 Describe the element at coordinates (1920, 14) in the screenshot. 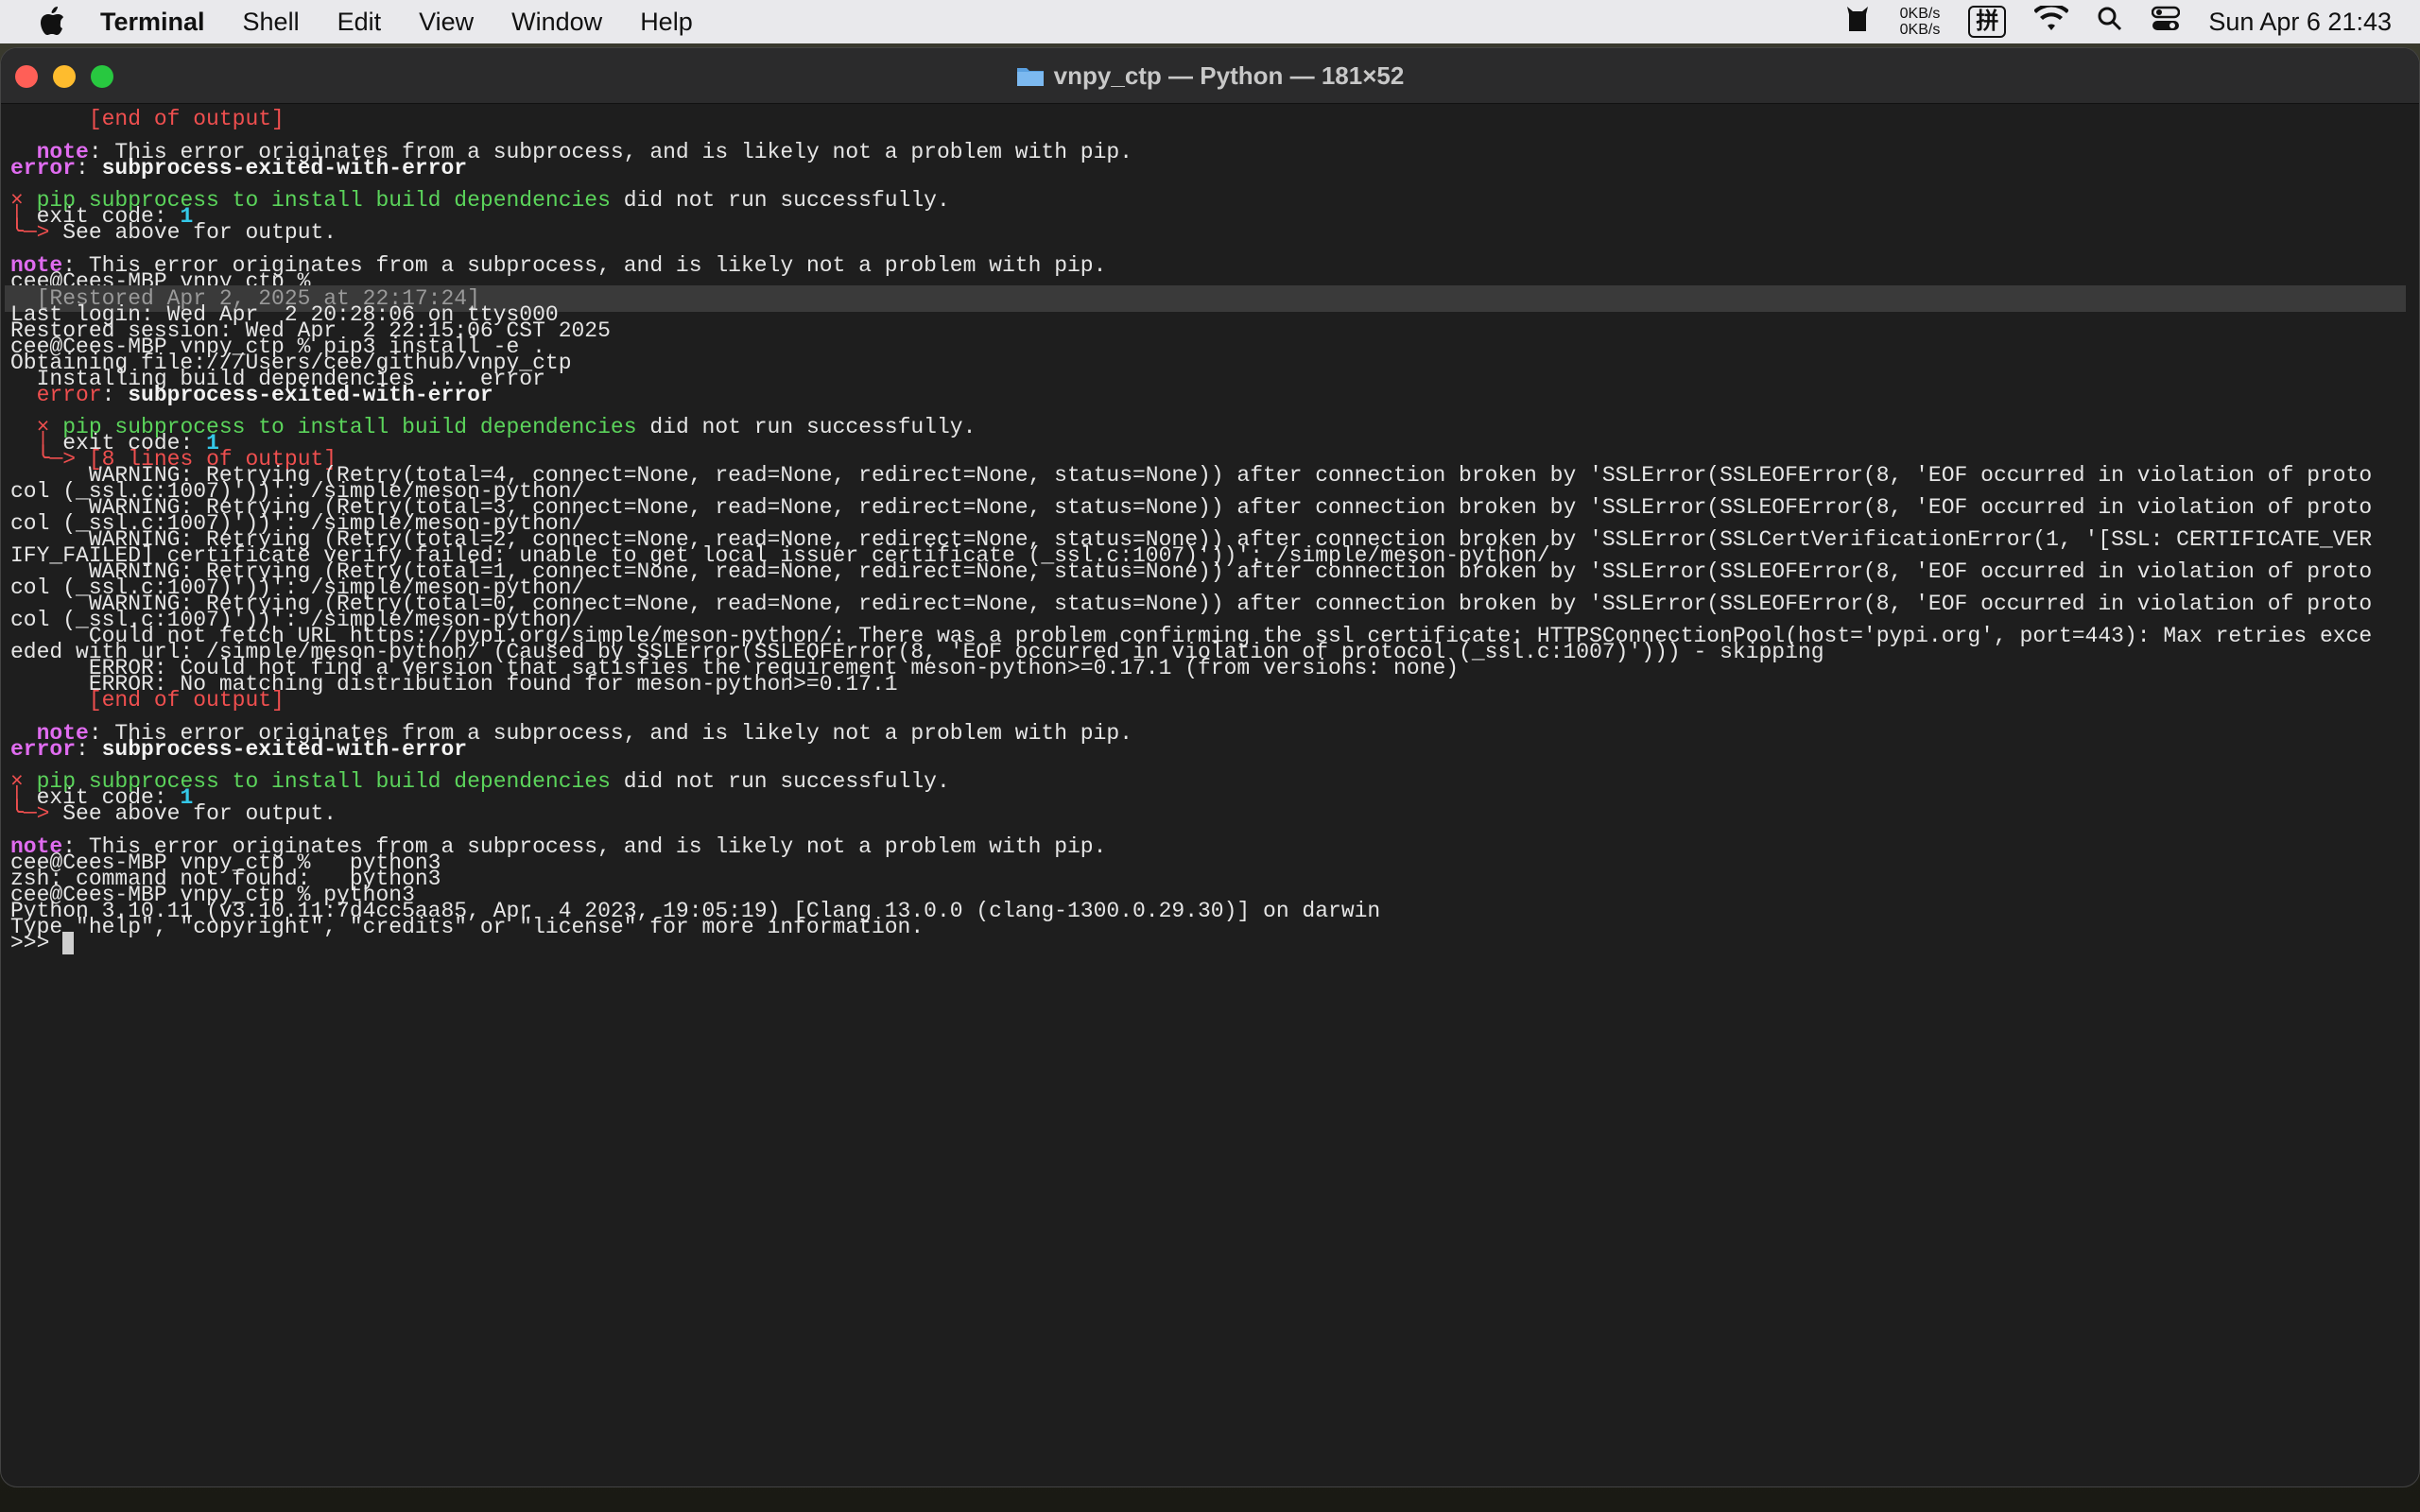

I see `net-up: 0KB/s` at that location.